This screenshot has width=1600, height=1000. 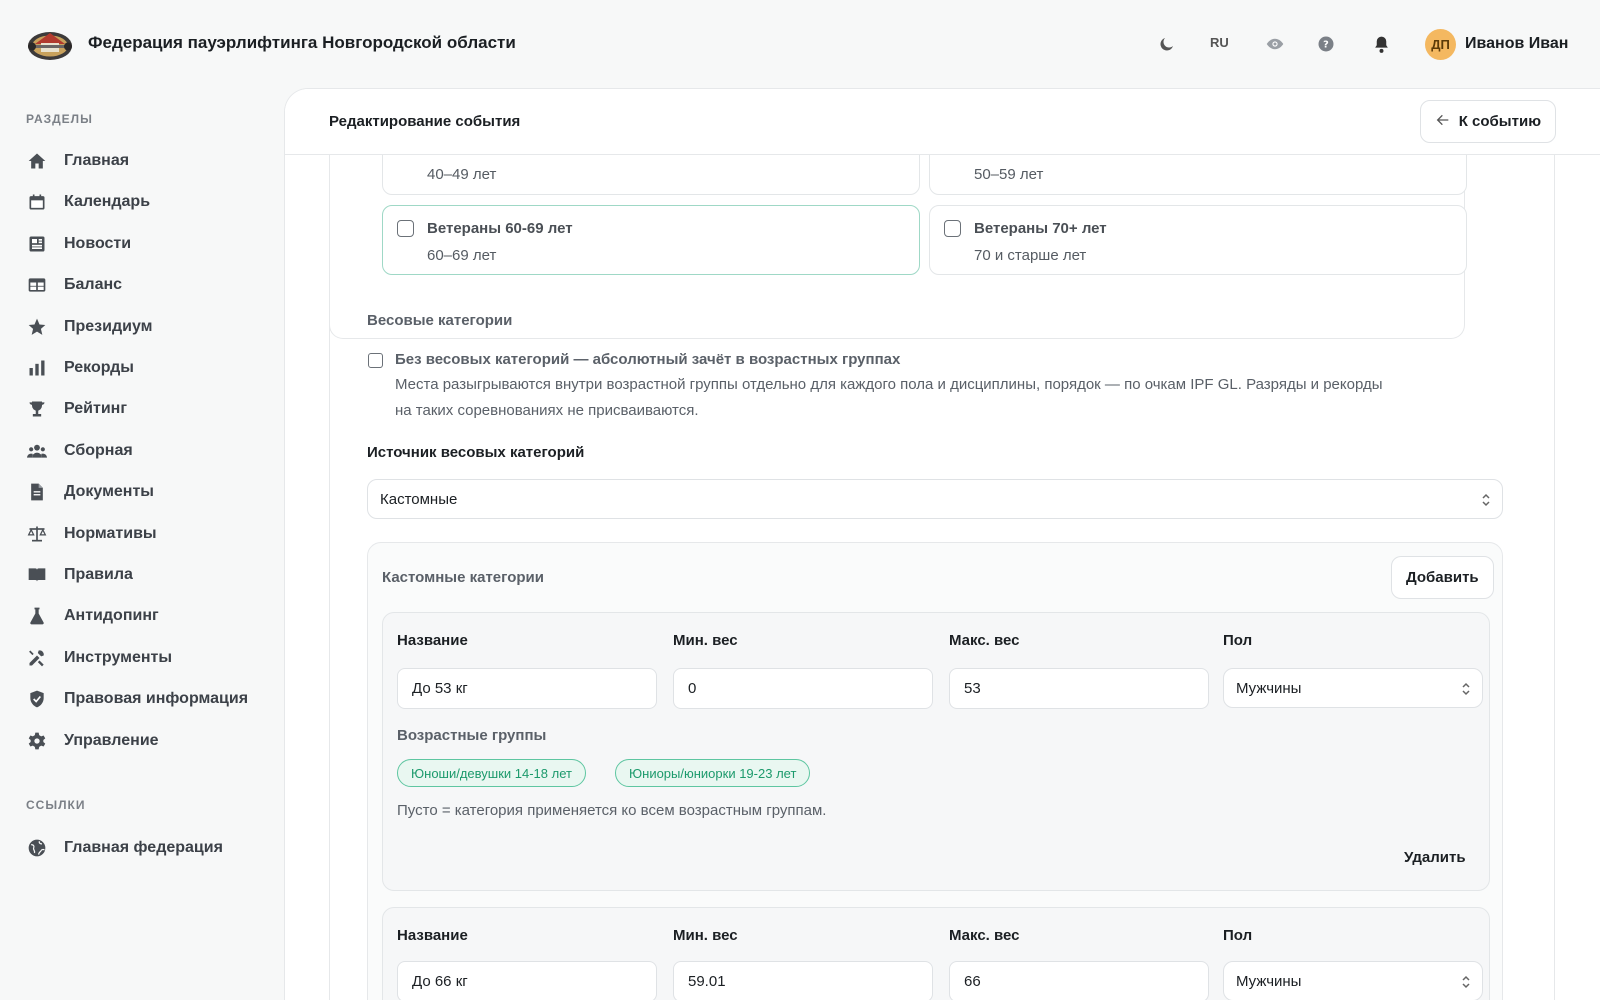 I want to click on age-group-card-veterans-60-69: Ветераны 60-69 лет 60–69 лет, so click(x=651, y=240).